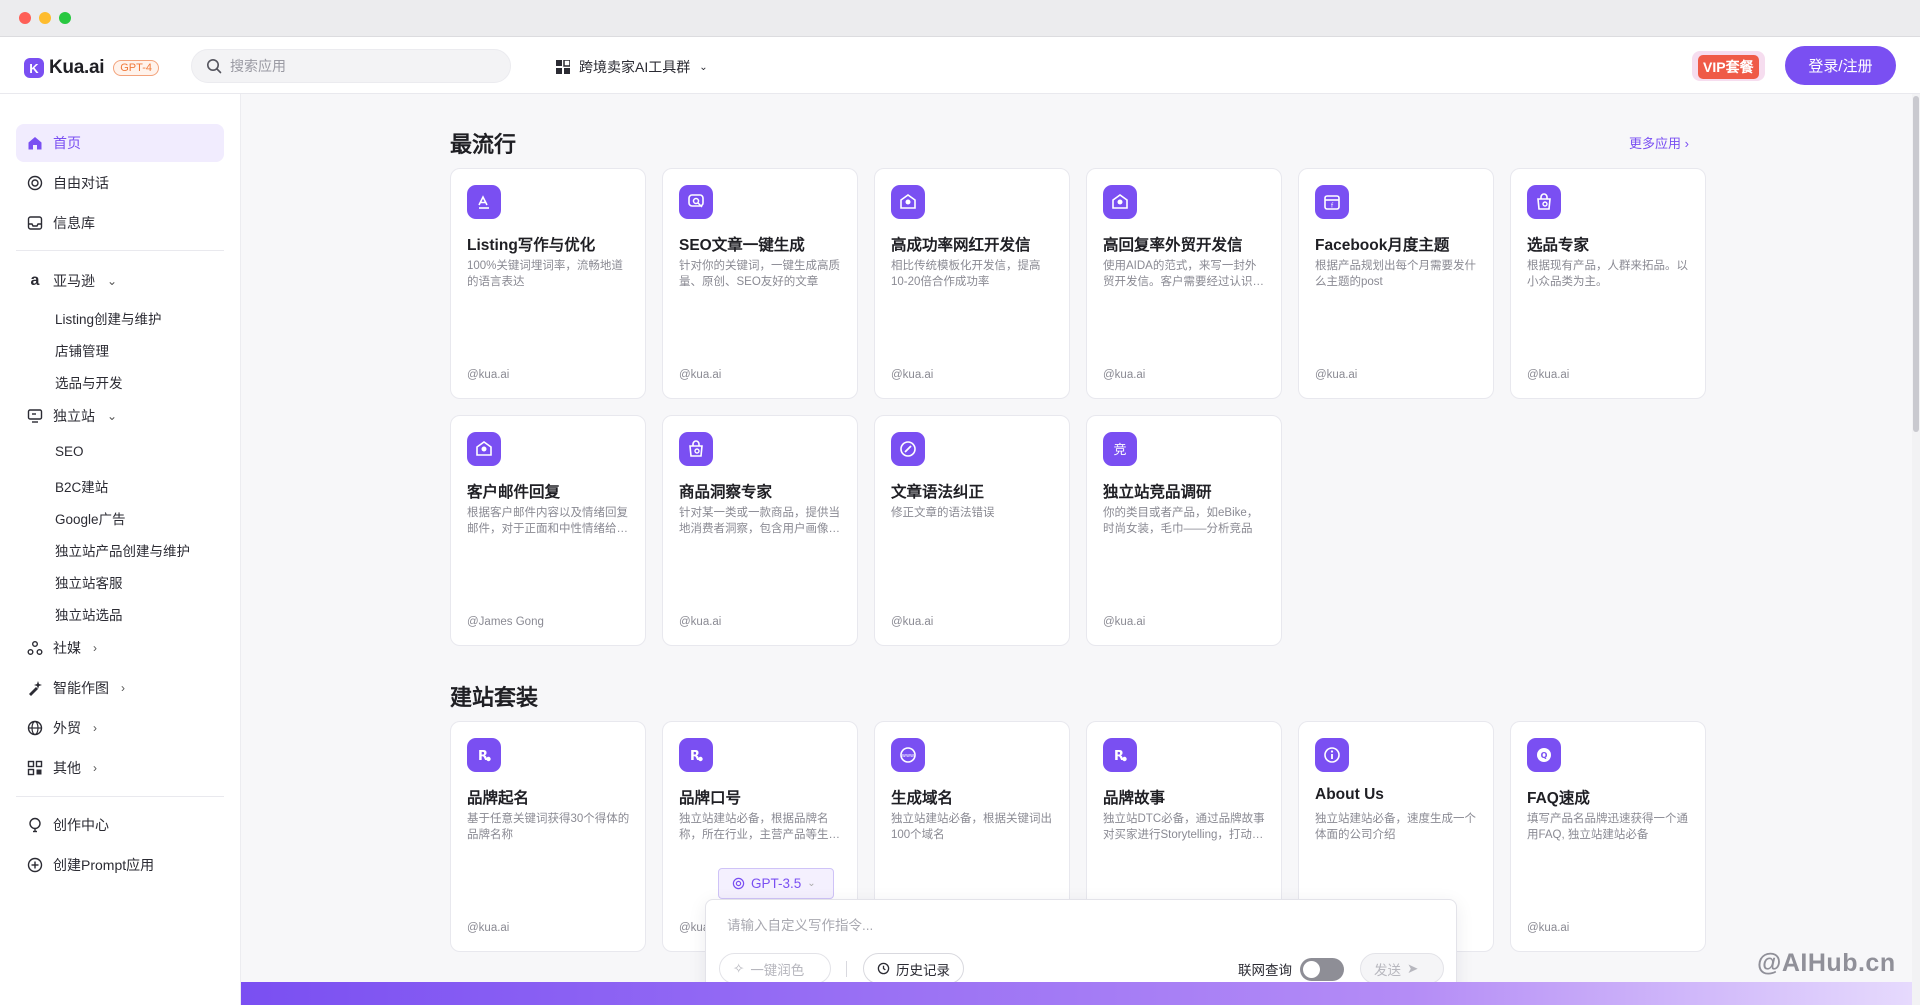 The image size is (1920, 1005). I want to click on search-box, so click(351, 66).